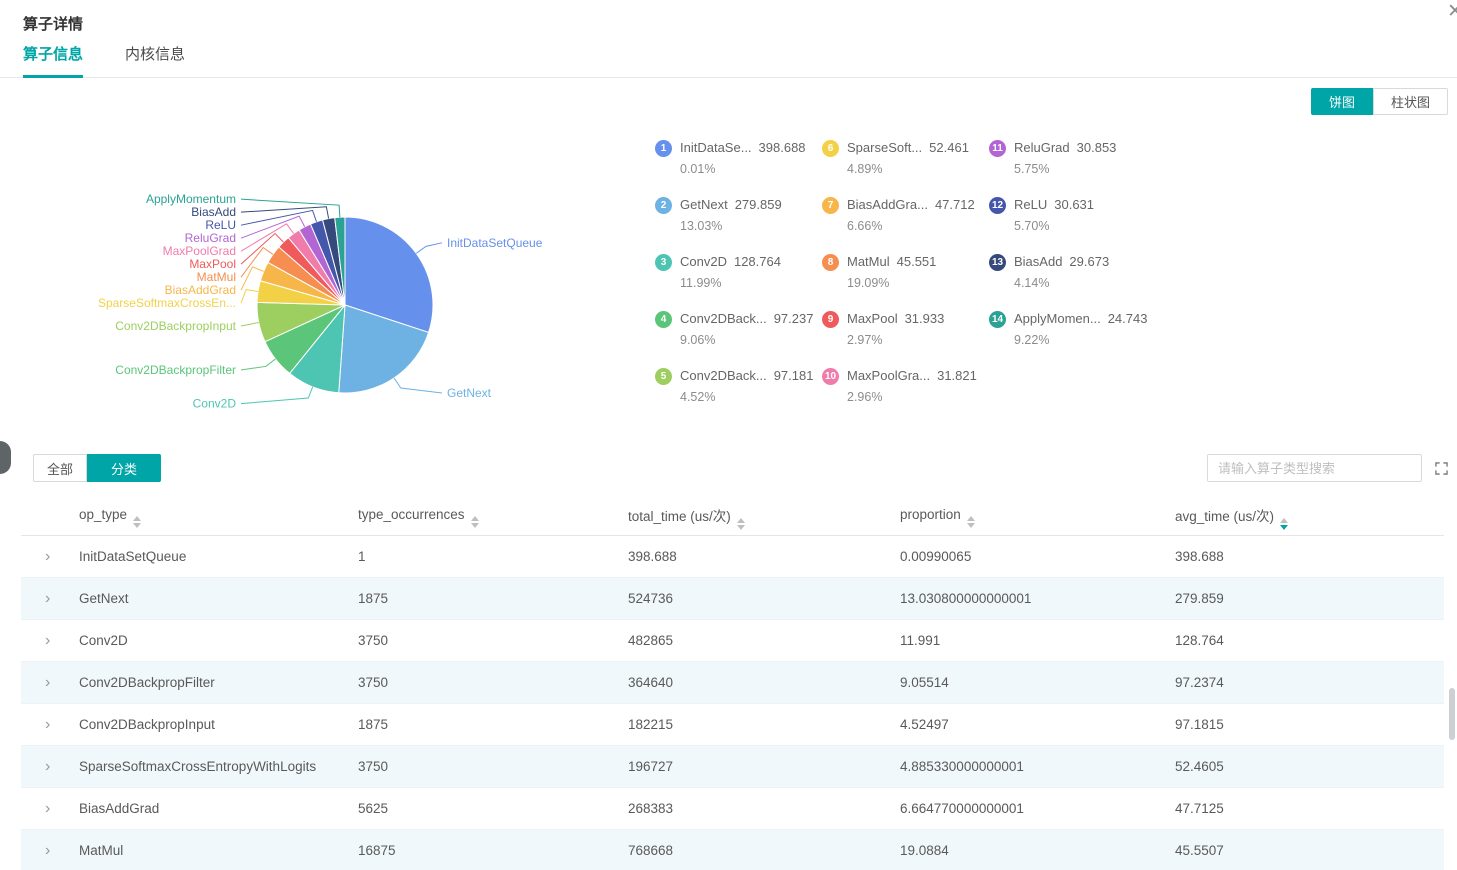 The height and width of the screenshot is (870, 1457). I want to click on filter-group: 全部 分类, so click(97, 468).